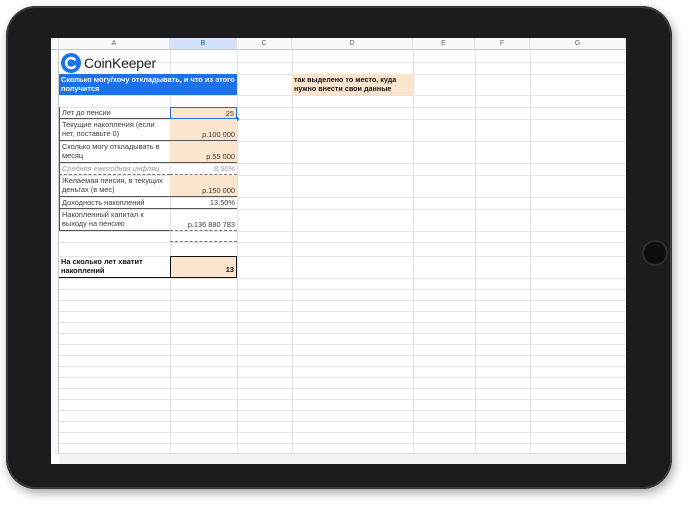  What do you see at coordinates (264, 44) in the screenshot?
I see `column-header-c: C` at bounding box center [264, 44].